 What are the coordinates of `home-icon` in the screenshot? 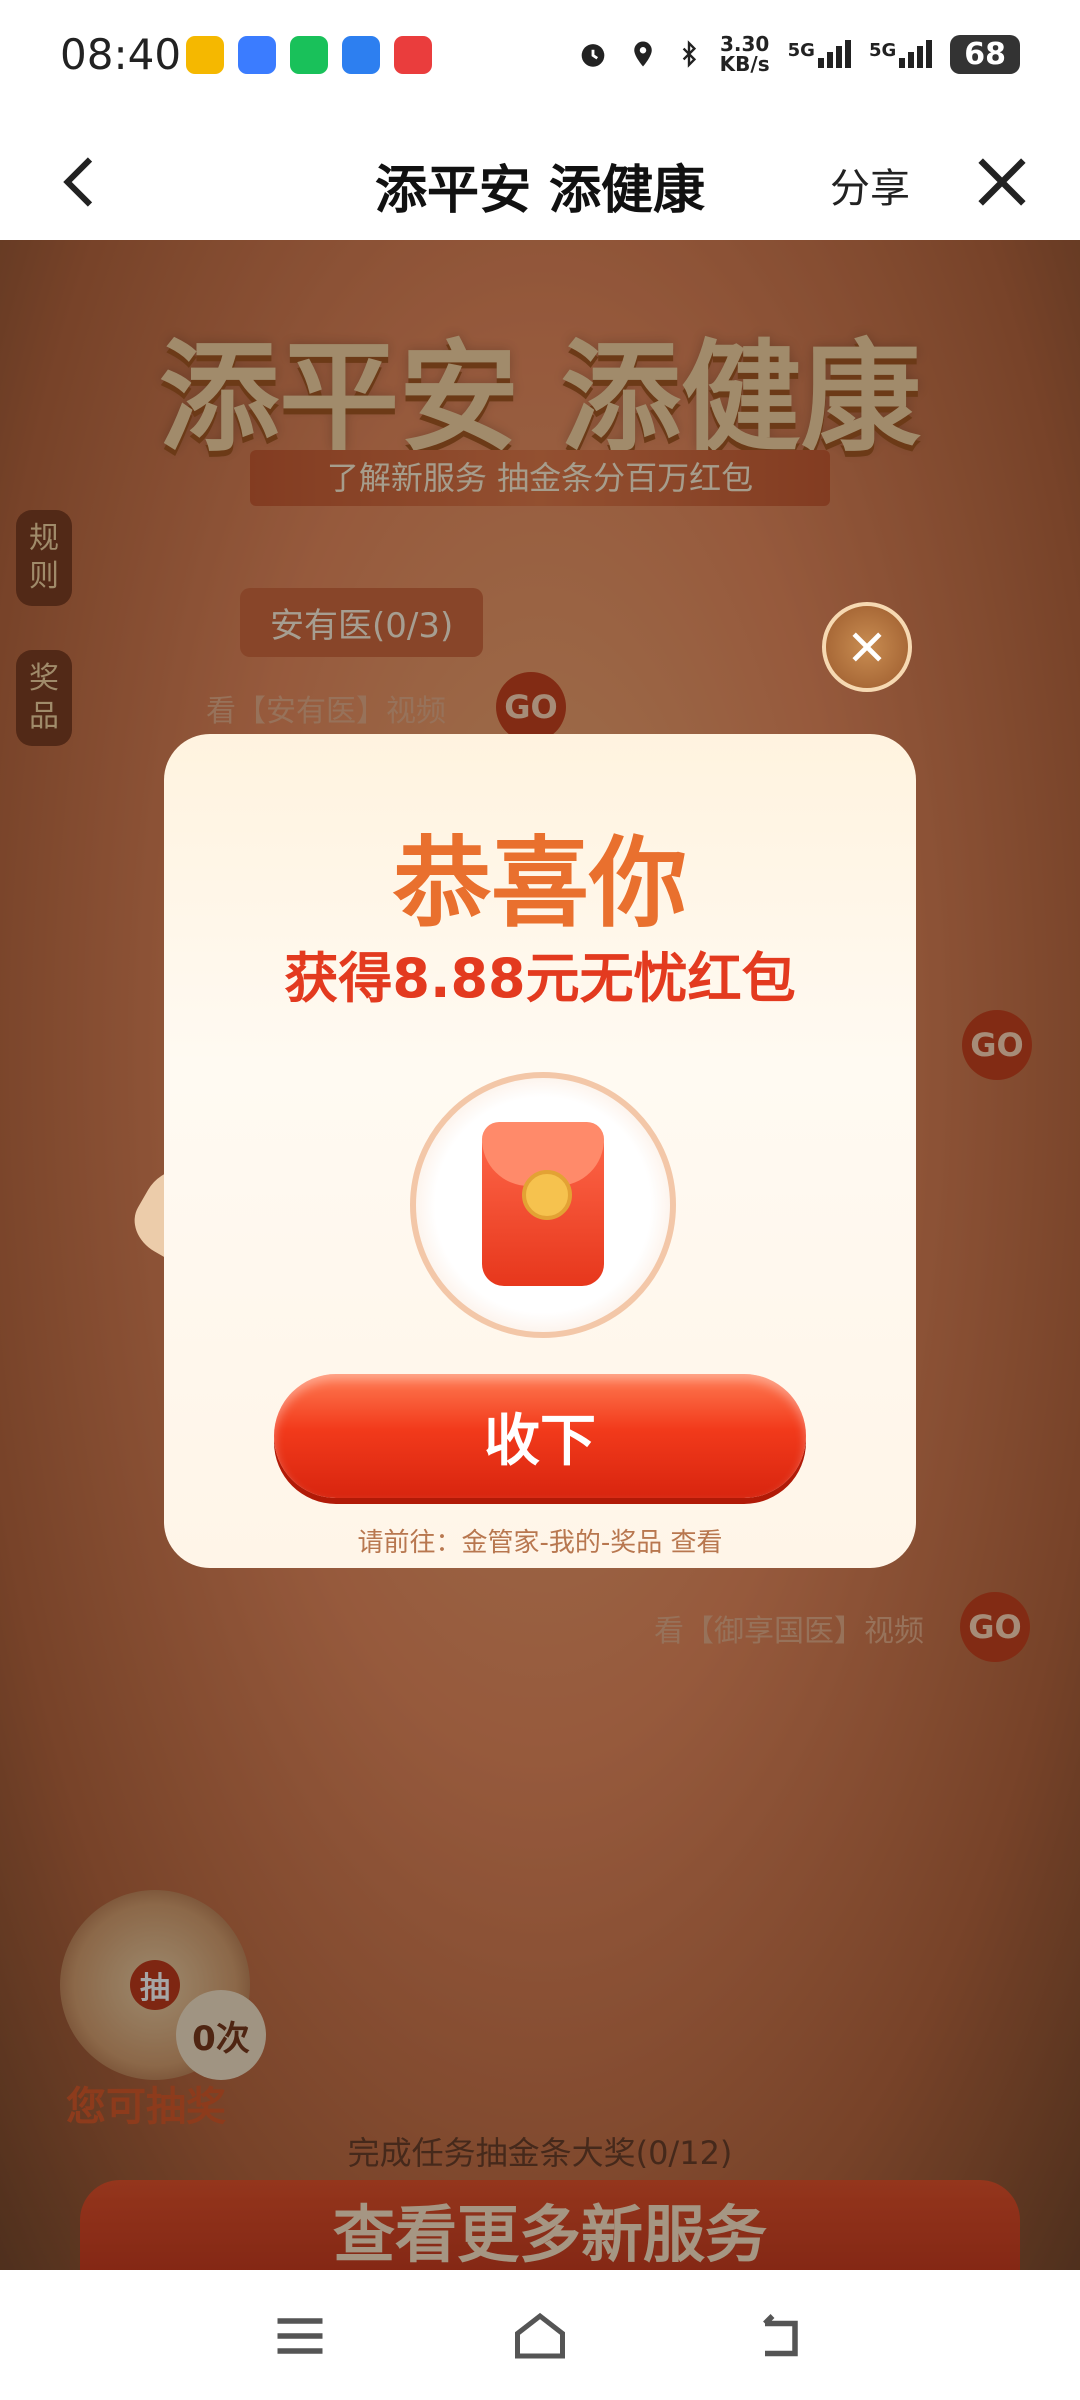 It's located at (540, 2336).